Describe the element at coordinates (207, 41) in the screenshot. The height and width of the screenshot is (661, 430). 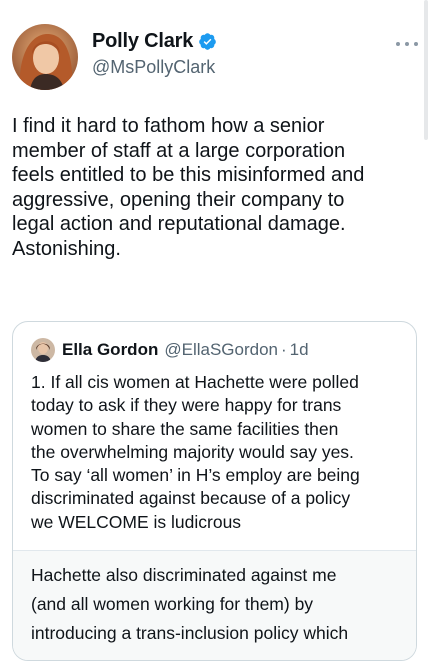
I see `verified-badge-icon` at that location.